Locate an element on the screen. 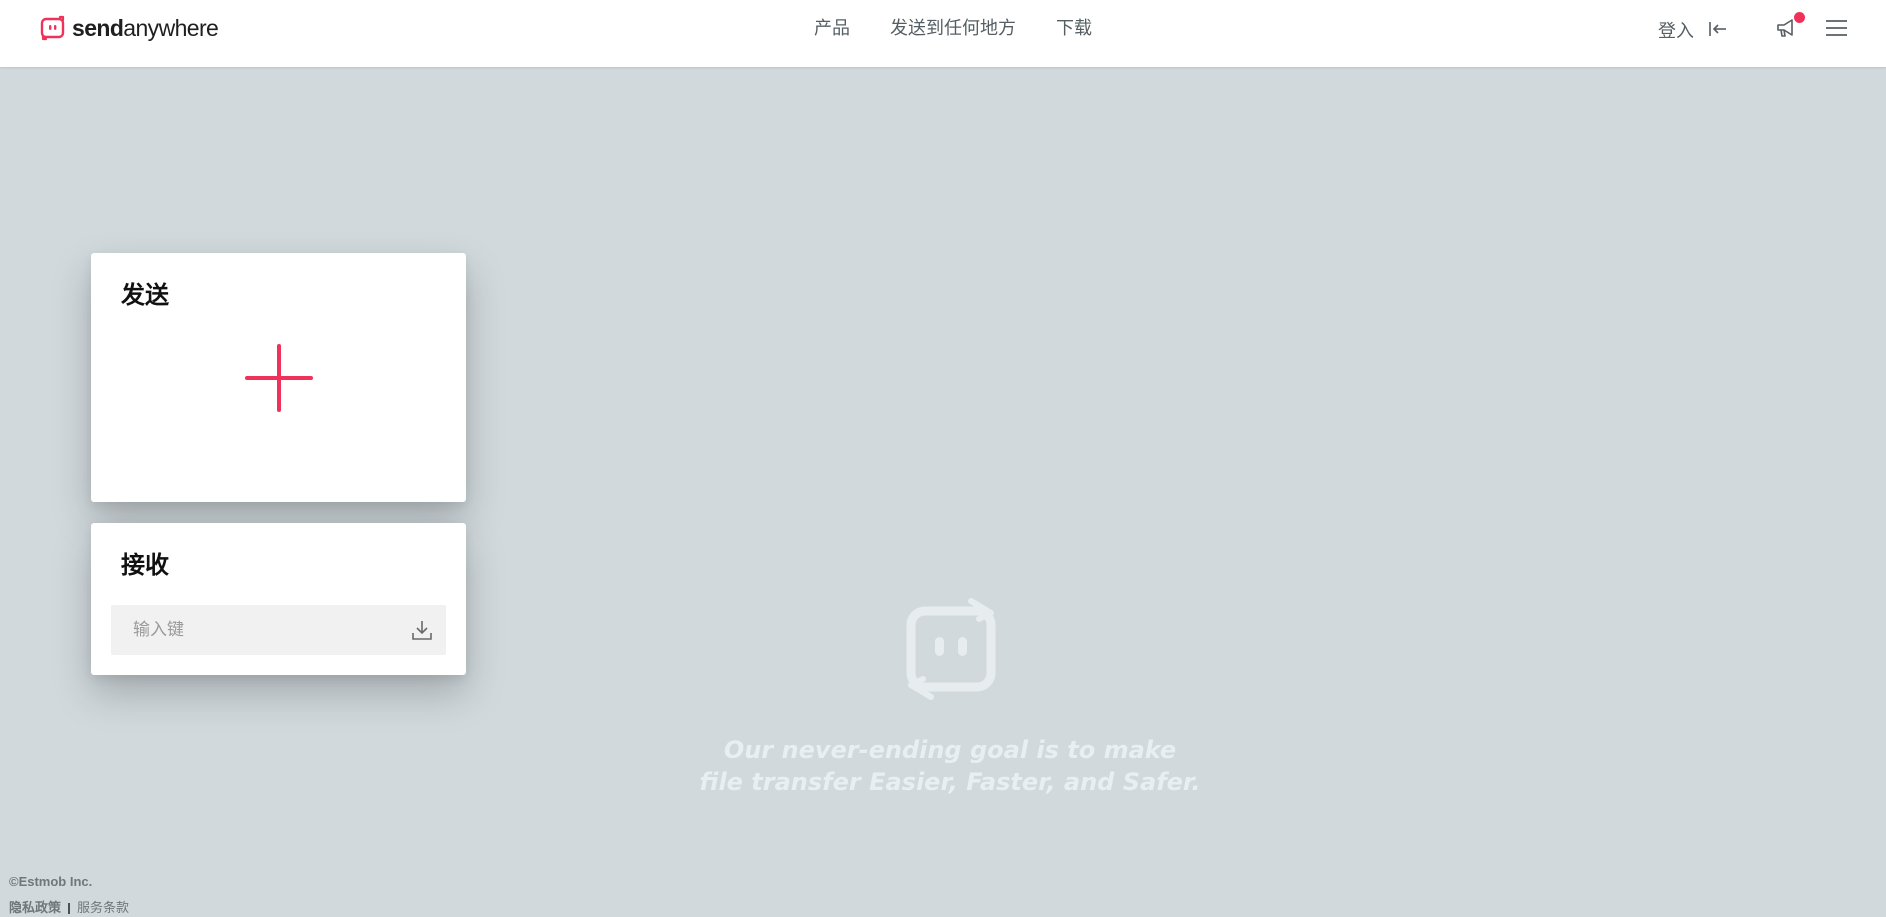 The width and height of the screenshot is (1886, 917). tagline-line-2: file transfer Easier, Faster, and Safer. is located at coordinates (950, 782).